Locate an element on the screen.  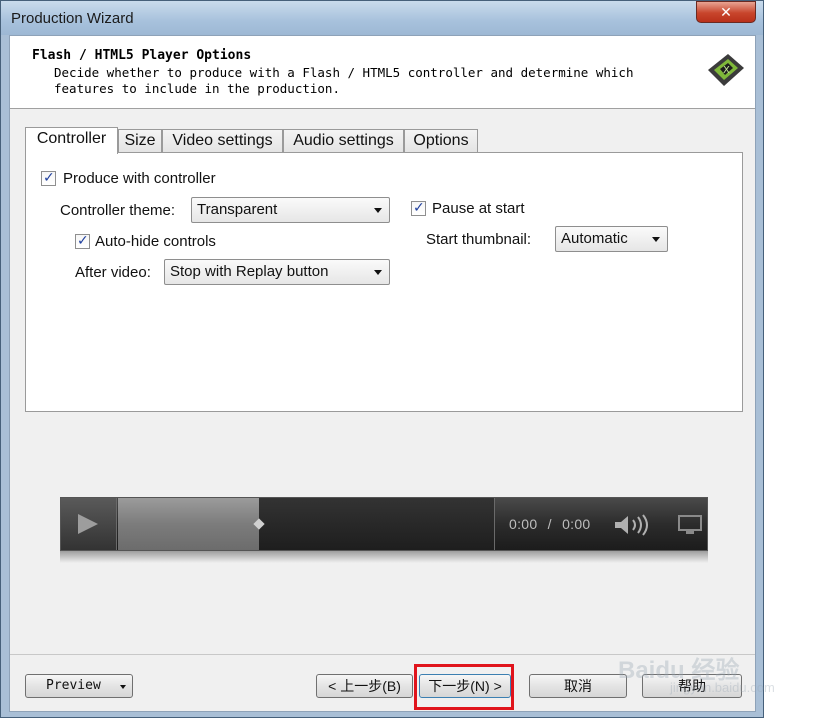
controller-theme-value: Transparent is located at coordinates (237, 209).